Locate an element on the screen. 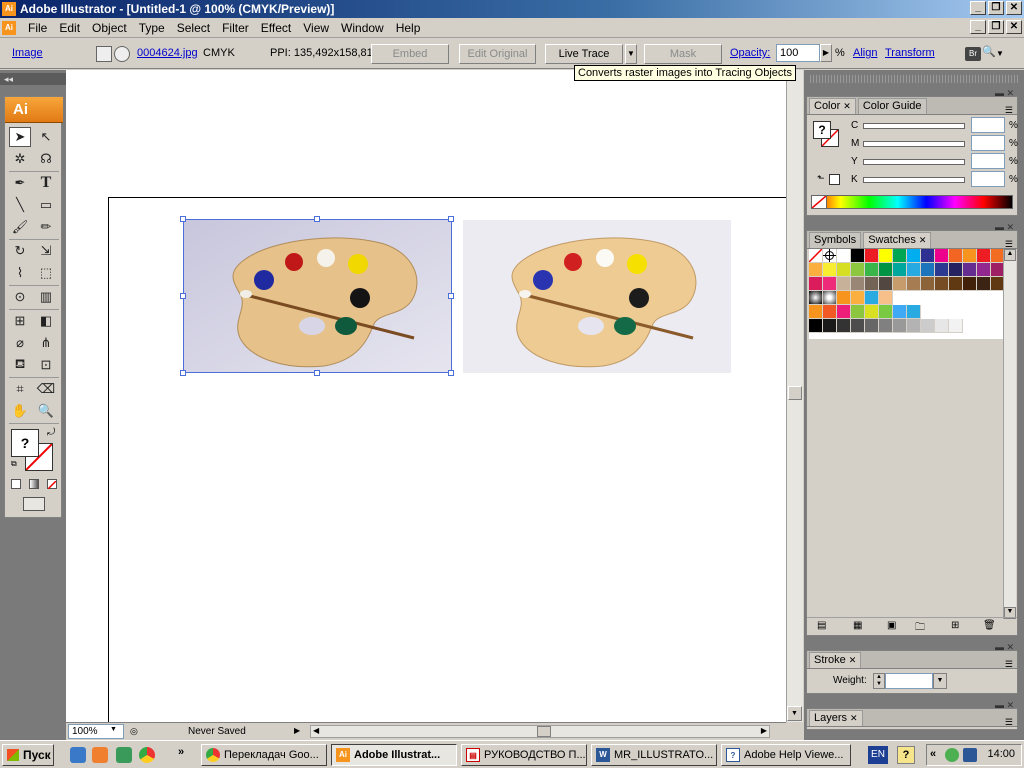  doc-restore-button: ❐ is located at coordinates (996, 27).